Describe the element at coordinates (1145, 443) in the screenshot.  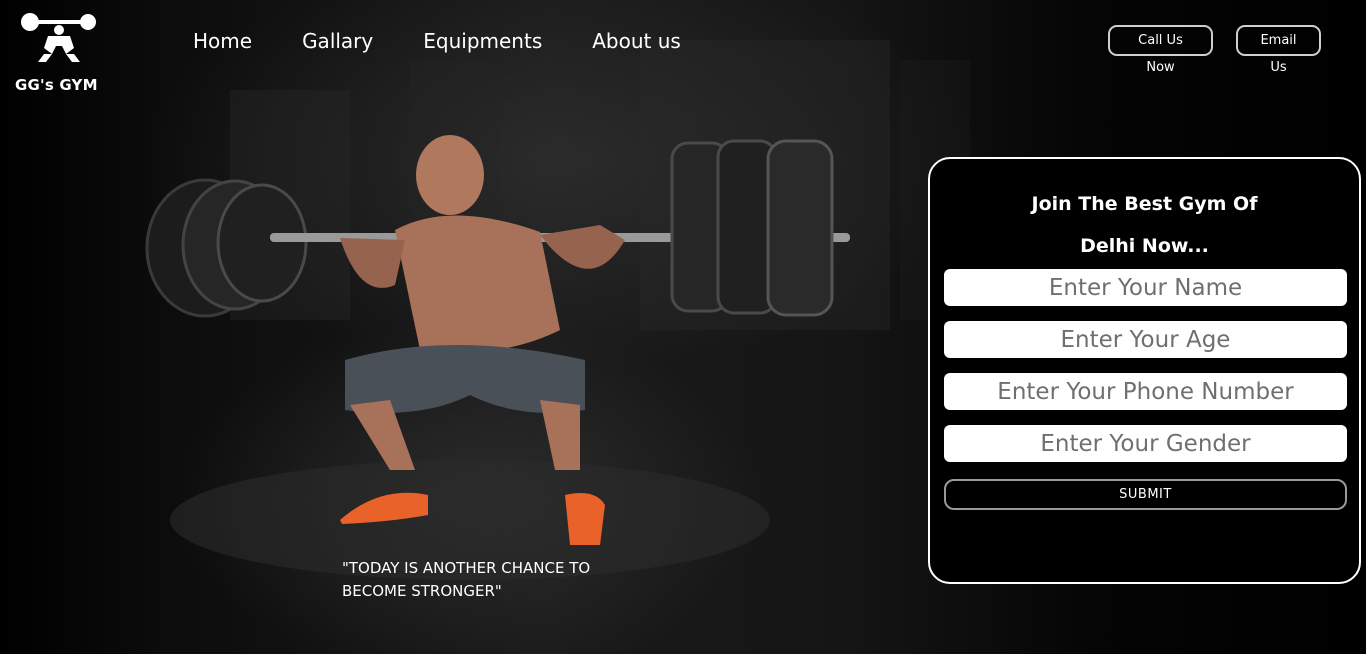
I see `gender-input` at that location.